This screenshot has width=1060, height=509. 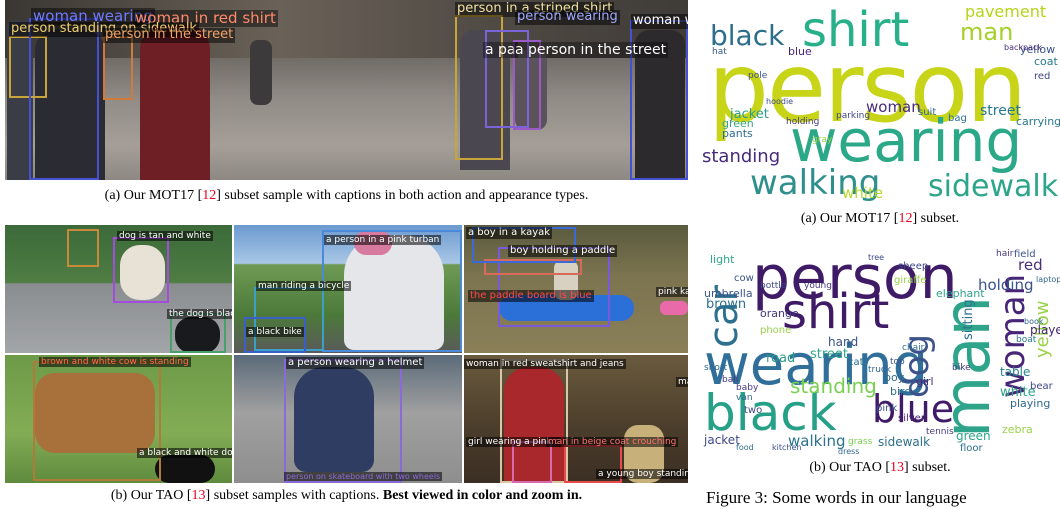 What do you see at coordinates (682, 382) in the screenshot?
I see `tao-label: ma` at bounding box center [682, 382].